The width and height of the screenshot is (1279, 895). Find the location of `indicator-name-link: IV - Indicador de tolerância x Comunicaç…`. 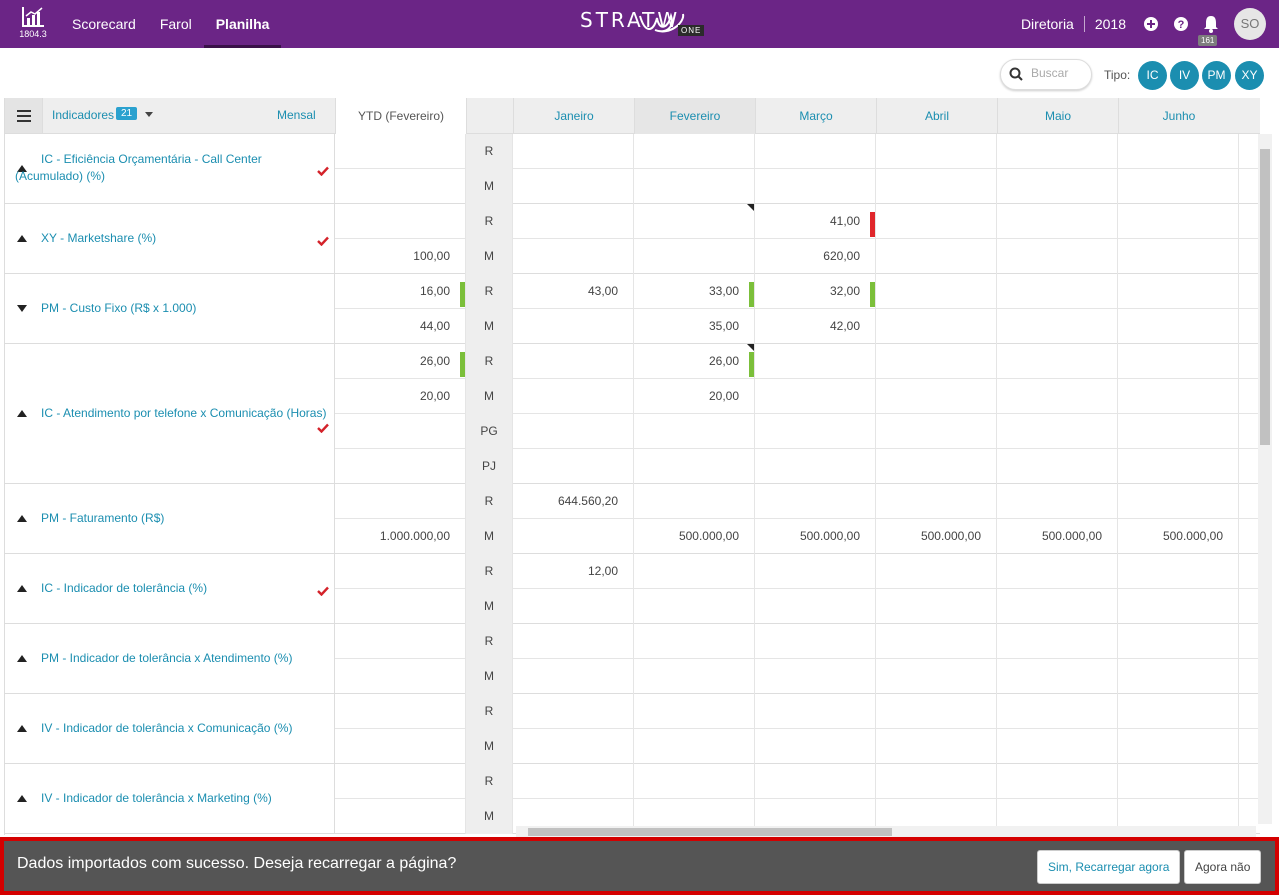

indicator-name-link: IV - Indicador de tolerância x Comunicaç… is located at coordinates (166, 728).